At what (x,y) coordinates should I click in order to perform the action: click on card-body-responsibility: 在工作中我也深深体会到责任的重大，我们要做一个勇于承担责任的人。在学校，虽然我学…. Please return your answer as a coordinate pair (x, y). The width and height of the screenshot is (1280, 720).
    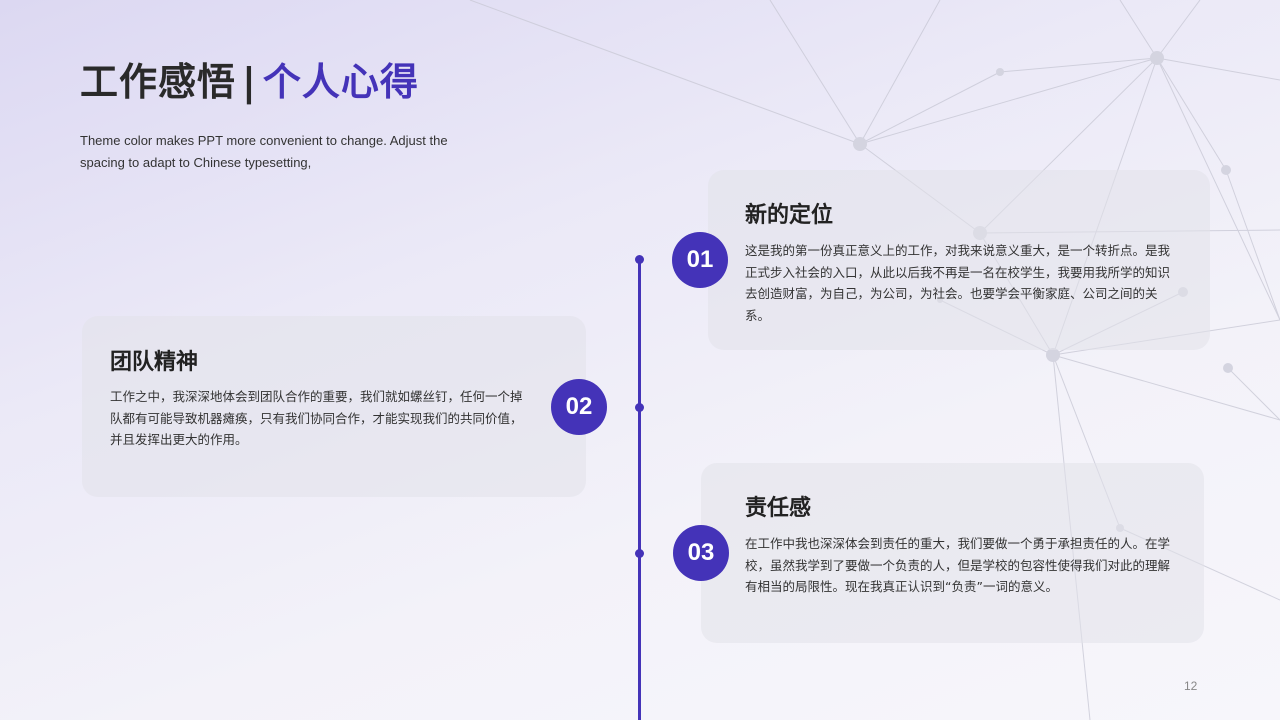
    Looking at the image, I should click on (958, 565).